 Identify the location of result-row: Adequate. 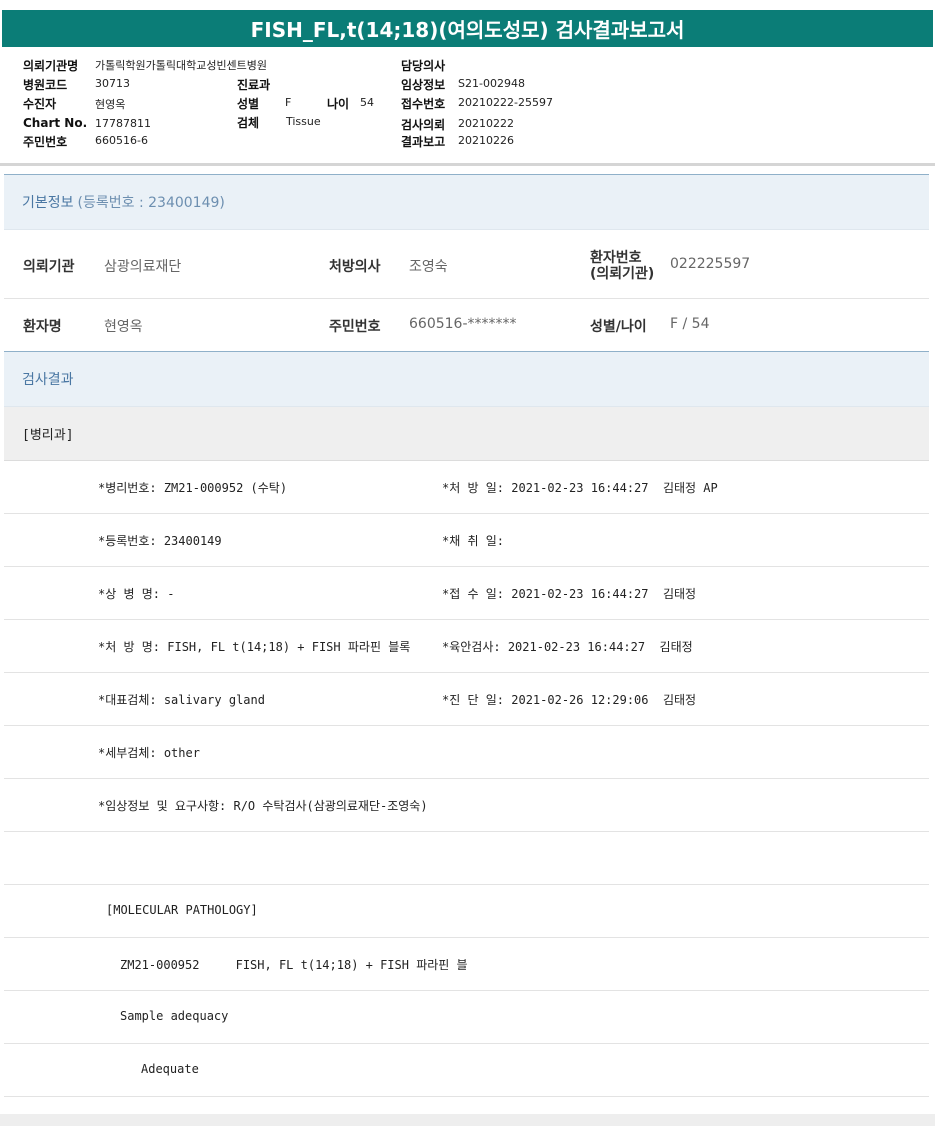
(466, 1070).